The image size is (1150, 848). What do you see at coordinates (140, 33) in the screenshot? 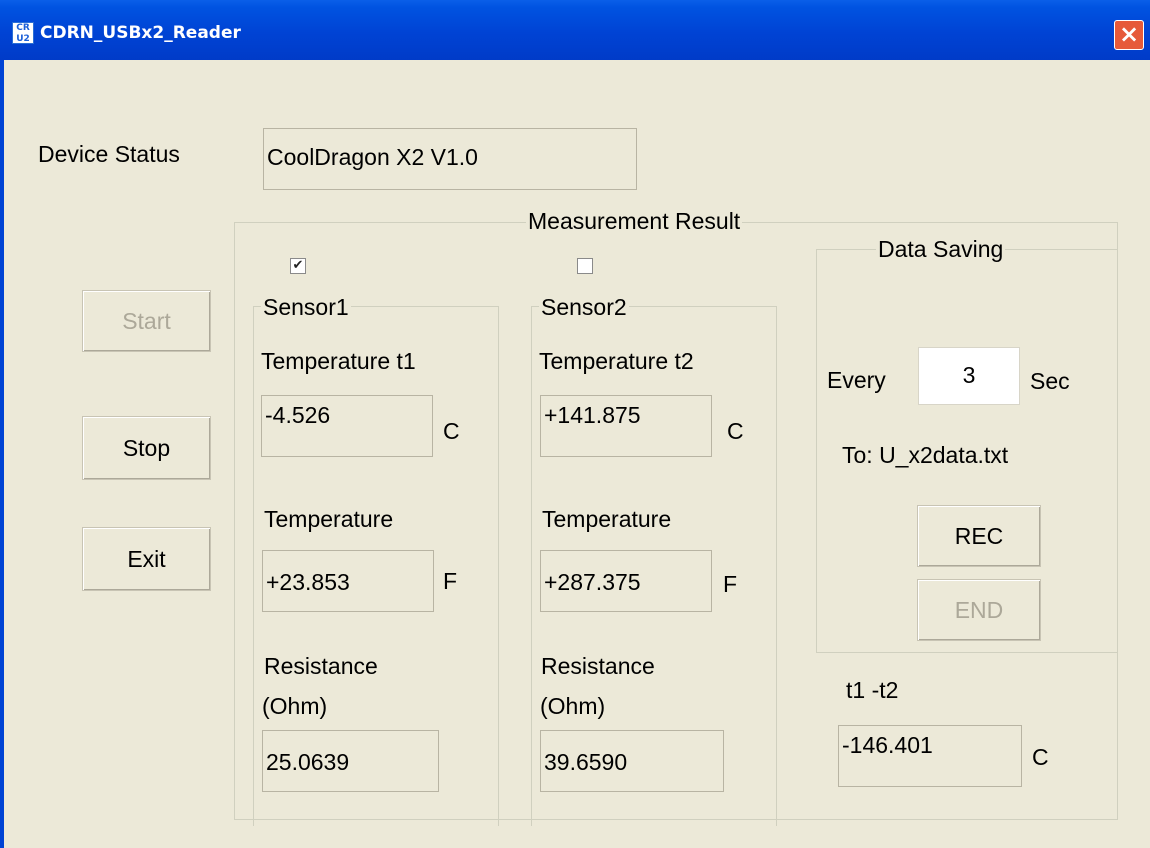
I see `window-title: CDRN_USBx2_Reader` at bounding box center [140, 33].